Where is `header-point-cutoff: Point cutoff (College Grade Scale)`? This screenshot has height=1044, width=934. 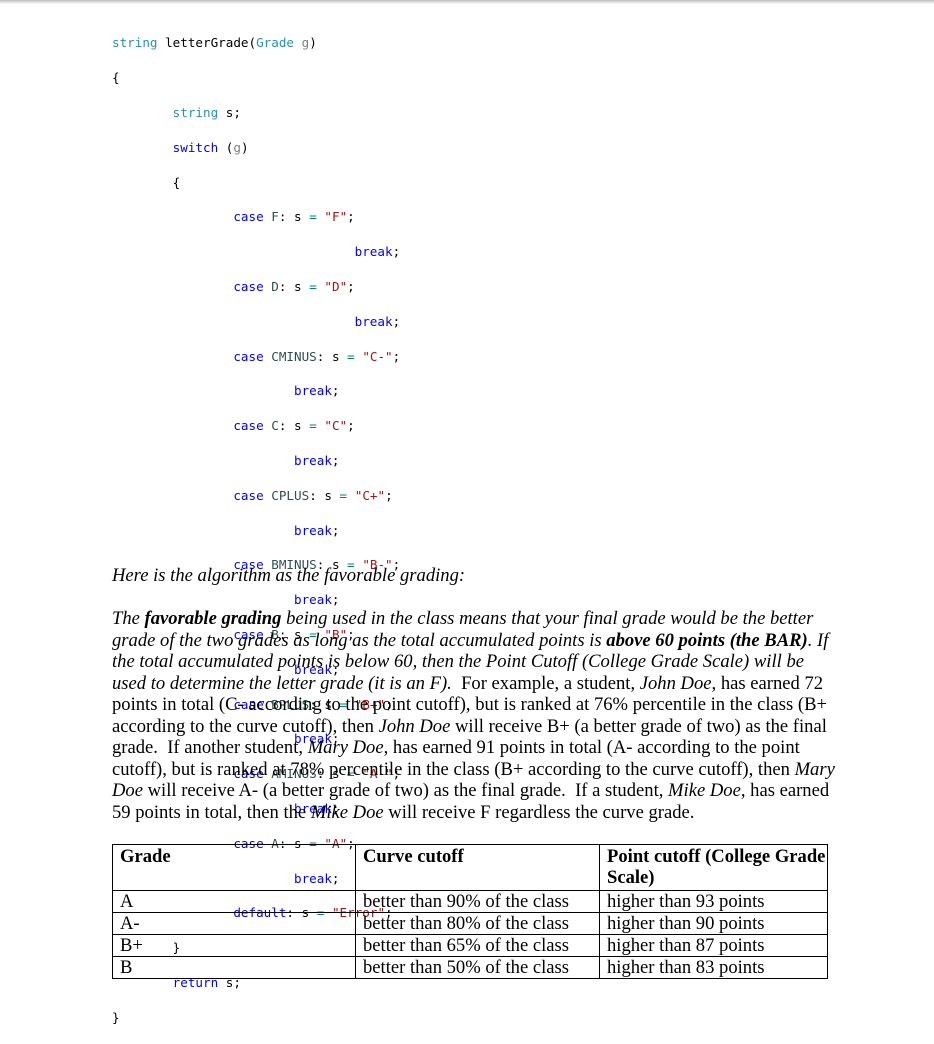 header-point-cutoff: Point cutoff (College Grade Scale) is located at coordinates (713, 867).